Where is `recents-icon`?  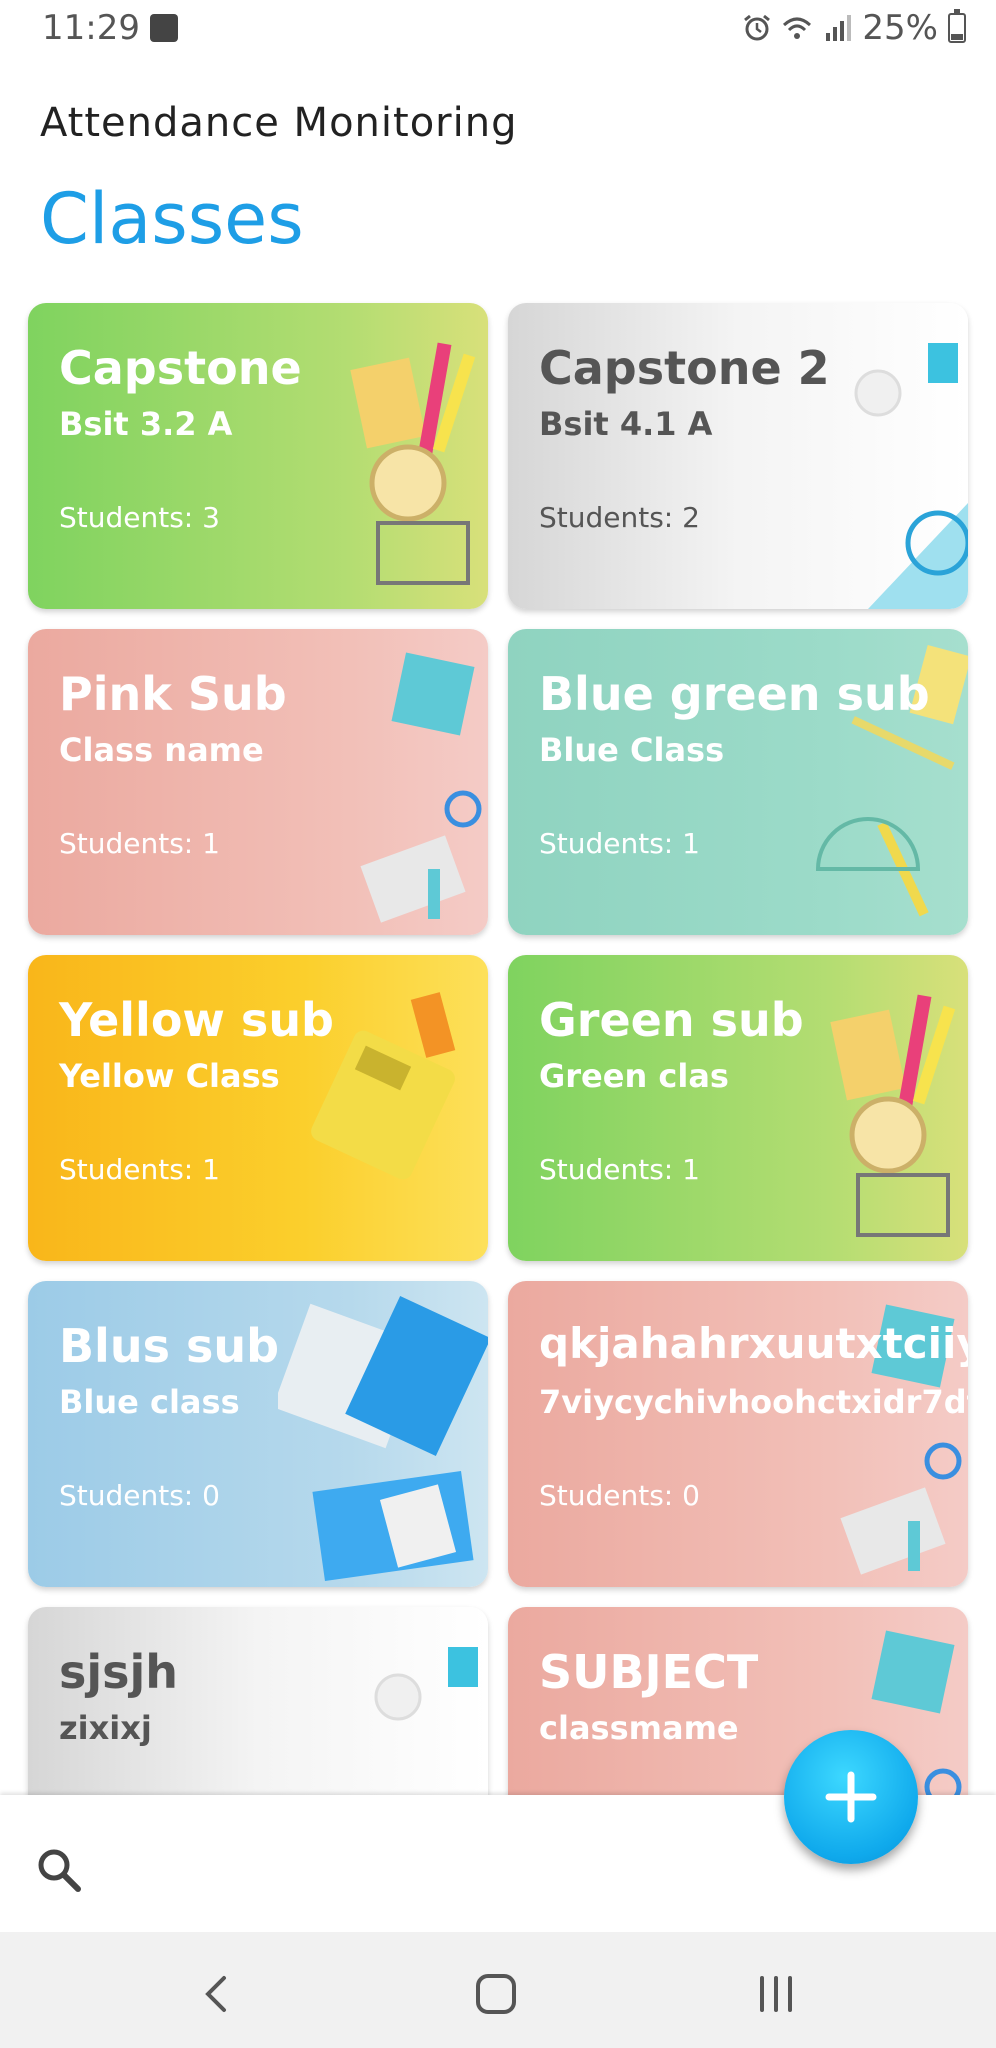
recents-icon is located at coordinates (776, 1994).